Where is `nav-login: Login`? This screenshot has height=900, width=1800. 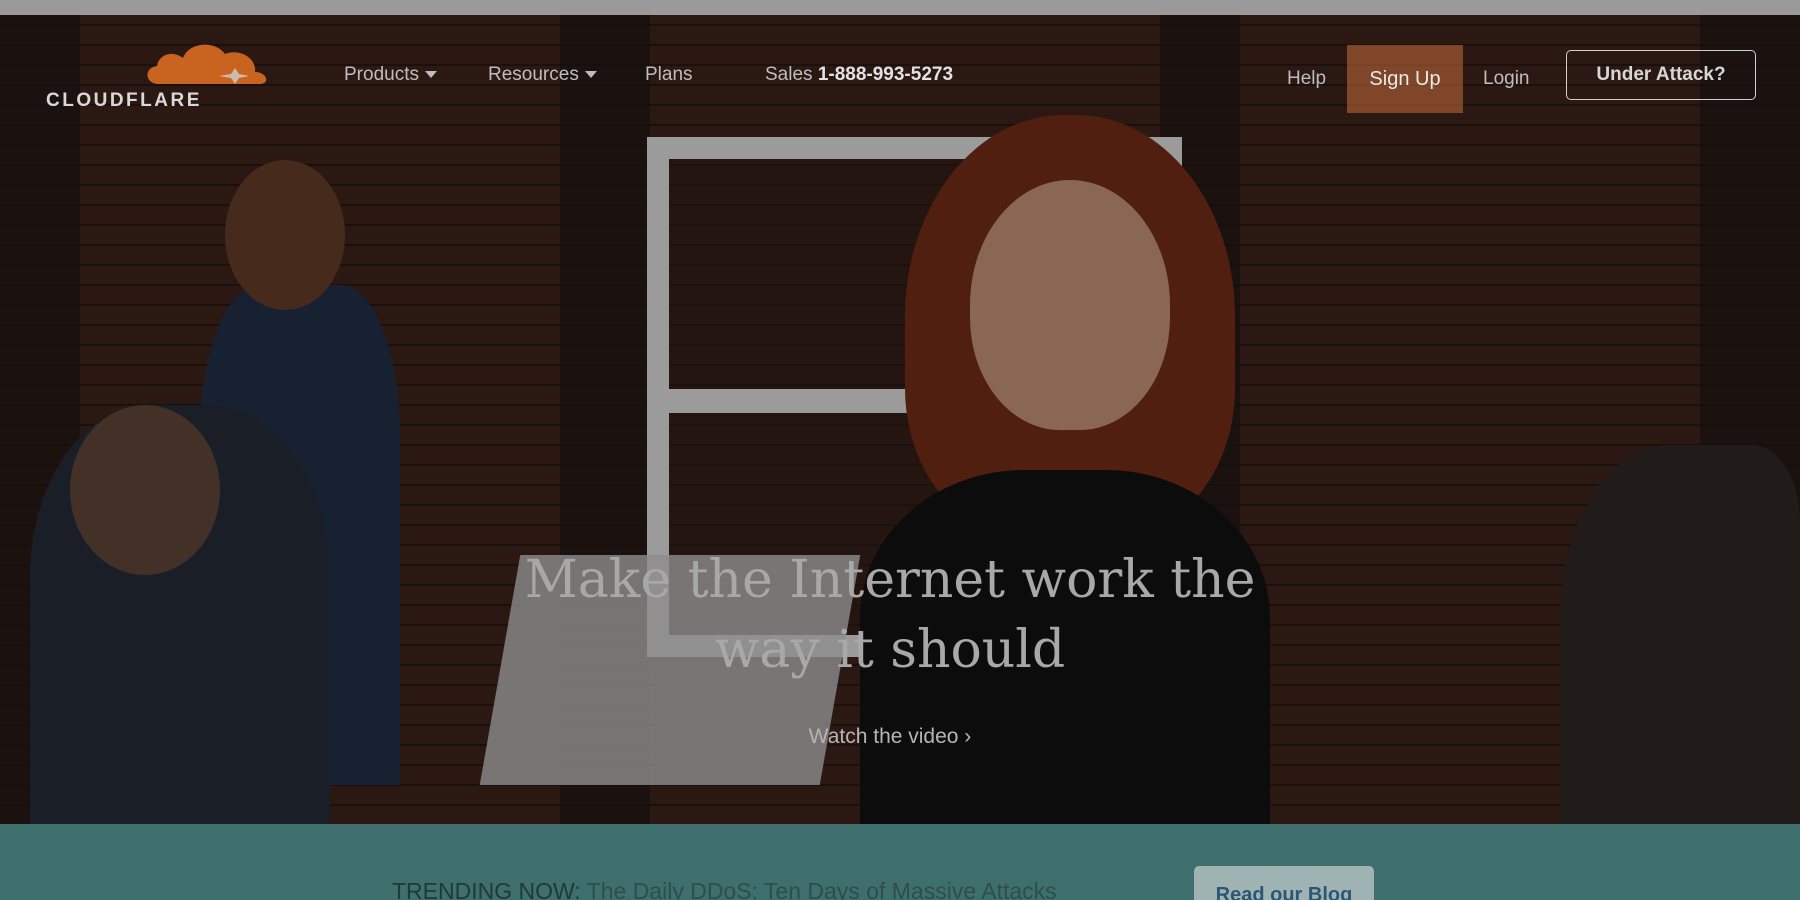
nav-login: Login is located at coordinates (1506, 79).